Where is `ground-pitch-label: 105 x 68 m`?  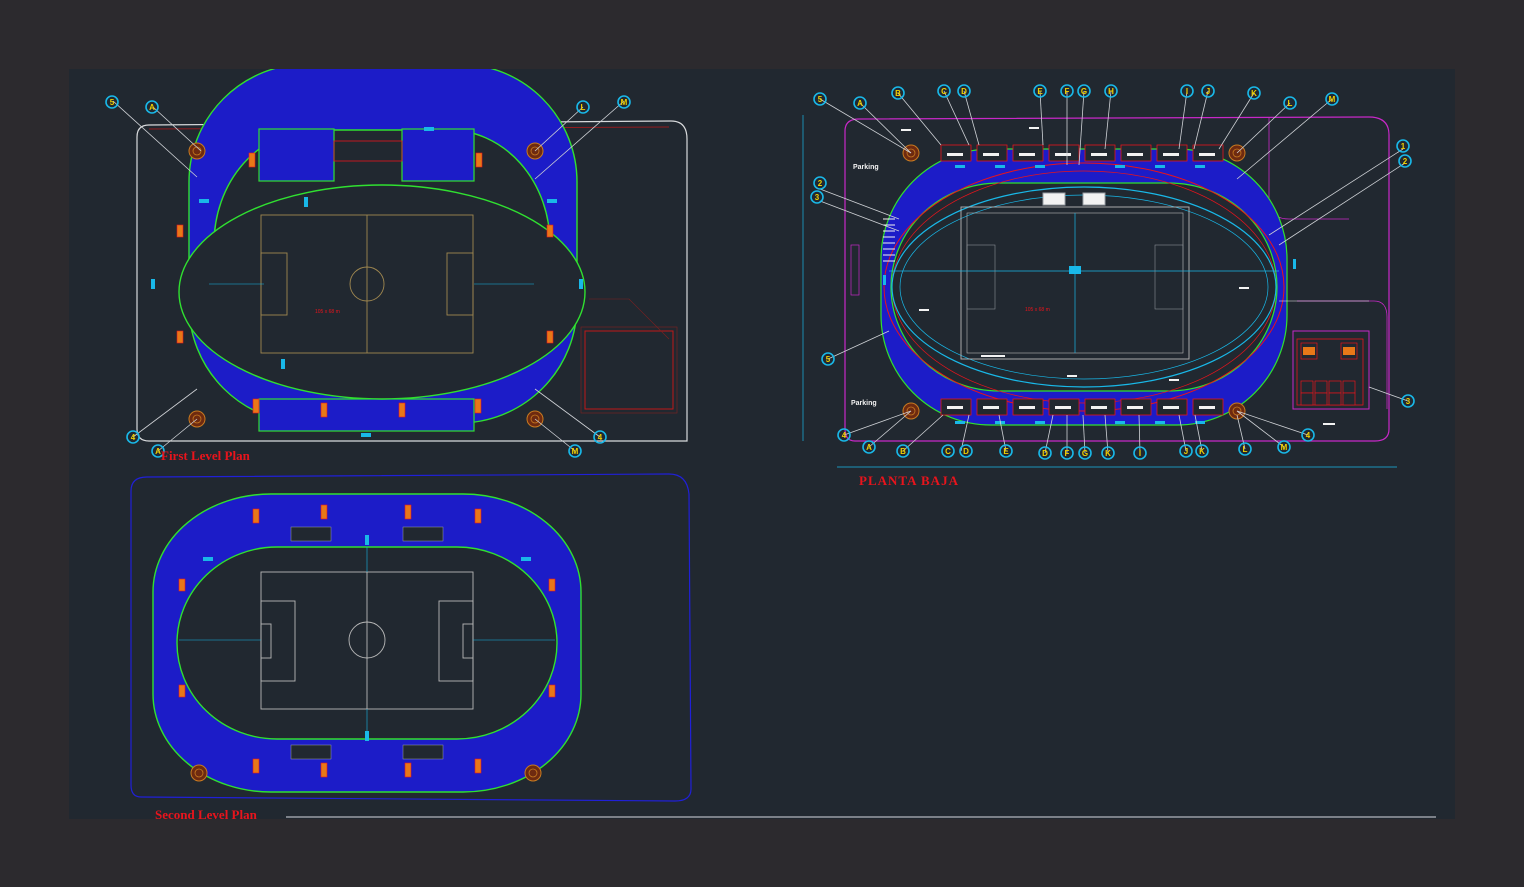
ground-pitch-label: 105 x 68 m is located at coordinates (1037, 310).